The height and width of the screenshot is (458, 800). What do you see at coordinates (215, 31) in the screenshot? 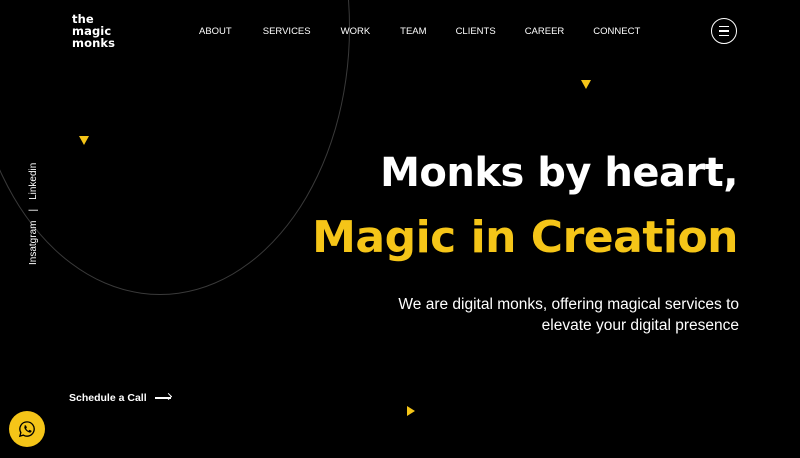
I see `nav-about: ABOUT` at bounding box center [215, 31].